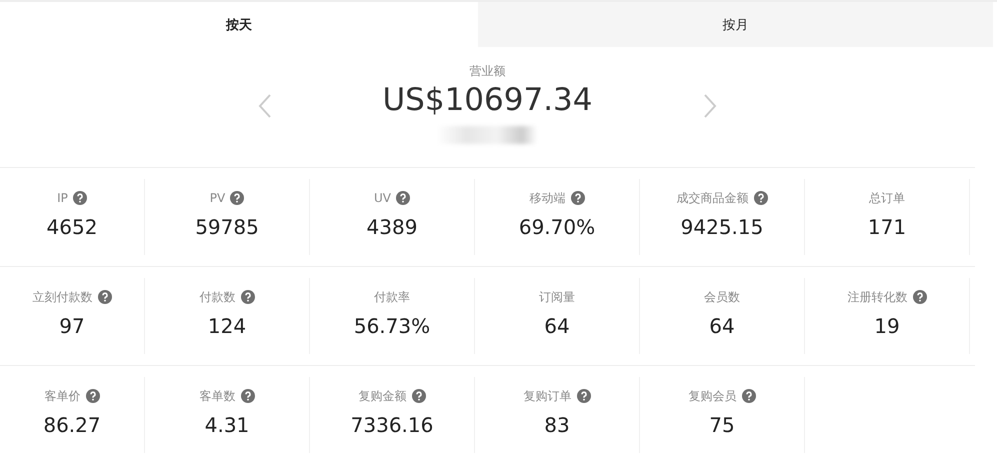  I want to click on metric-label: 注册转化数, so click(878, 297).